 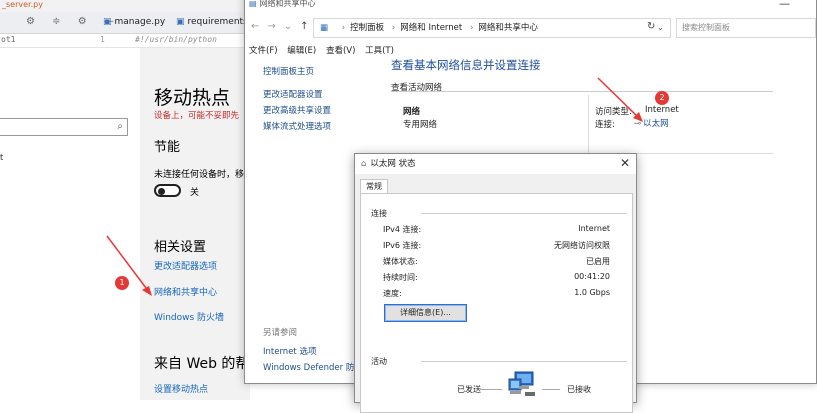 I want to click on warning-text: 设备上，可能不妥即先, so click(x=197, y=116).